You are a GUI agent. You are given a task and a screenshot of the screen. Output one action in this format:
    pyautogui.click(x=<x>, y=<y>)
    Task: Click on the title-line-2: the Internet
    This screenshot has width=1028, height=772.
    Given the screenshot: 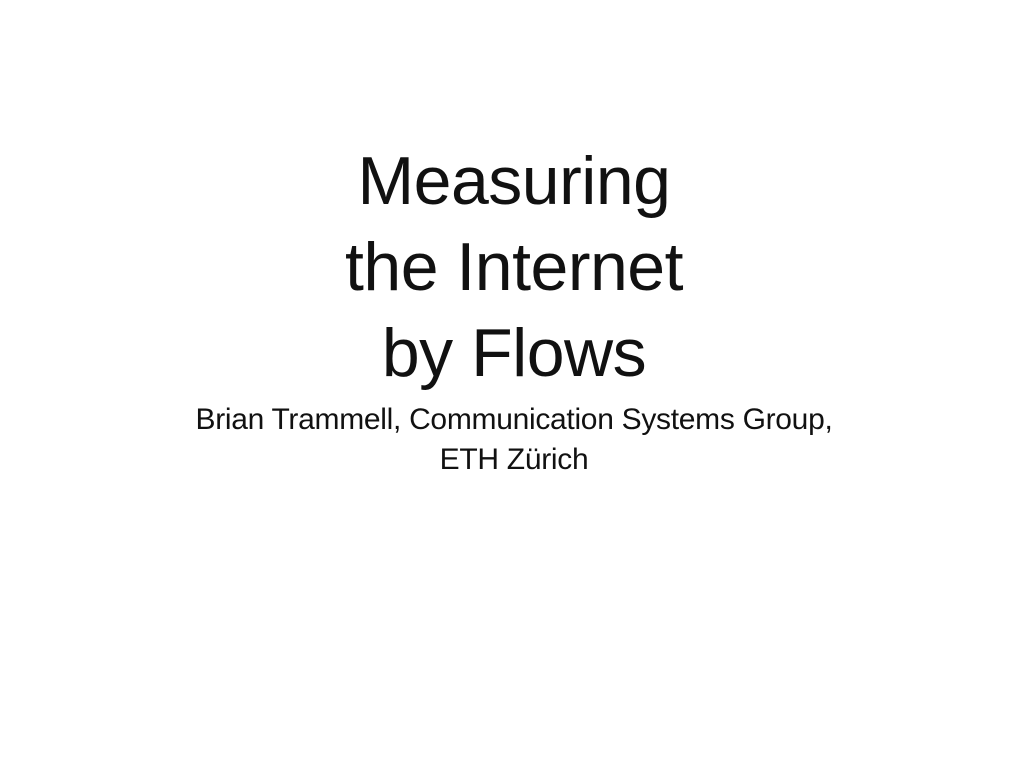 What is the action you would take?
    pyautogui.click(x=514, y=267)
    